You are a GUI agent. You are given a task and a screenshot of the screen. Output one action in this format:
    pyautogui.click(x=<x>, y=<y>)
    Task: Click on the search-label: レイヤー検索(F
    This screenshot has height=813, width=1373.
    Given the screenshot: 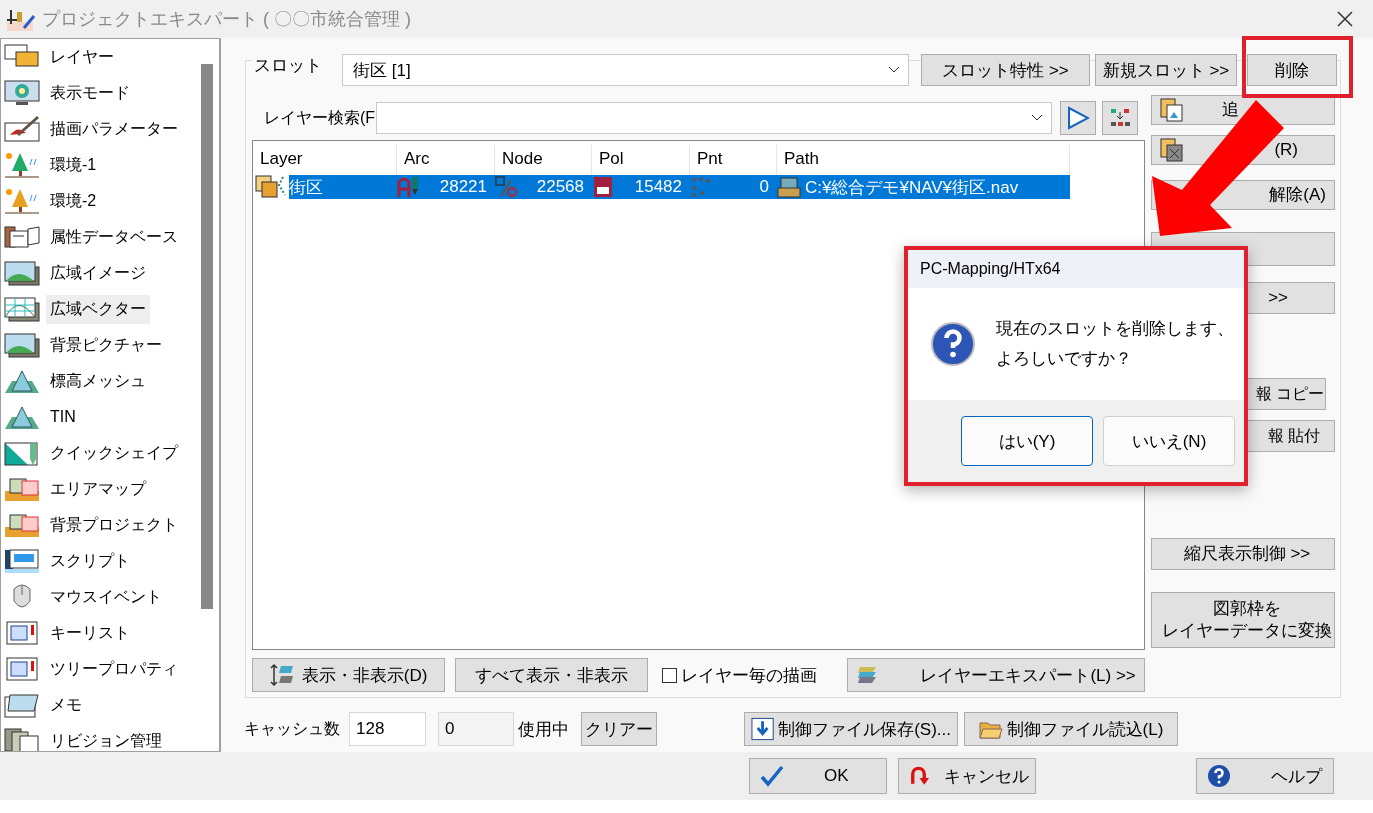 What is the action you would take?
    pyautogui.click(x=320, y=117)
    